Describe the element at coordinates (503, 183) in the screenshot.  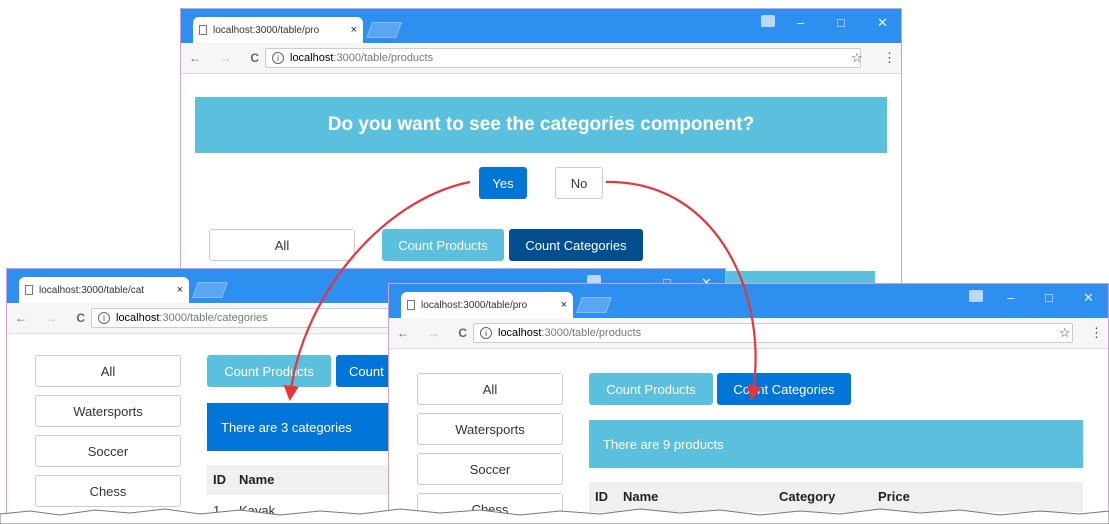
I see `yes-button: Yes` at that location.